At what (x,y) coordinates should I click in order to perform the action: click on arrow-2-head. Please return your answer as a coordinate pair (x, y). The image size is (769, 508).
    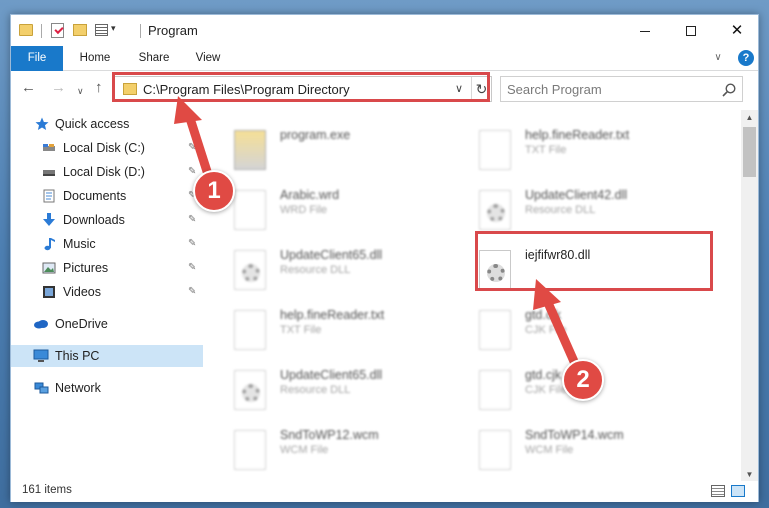
    Looking at the image, I should click on (547, 294).